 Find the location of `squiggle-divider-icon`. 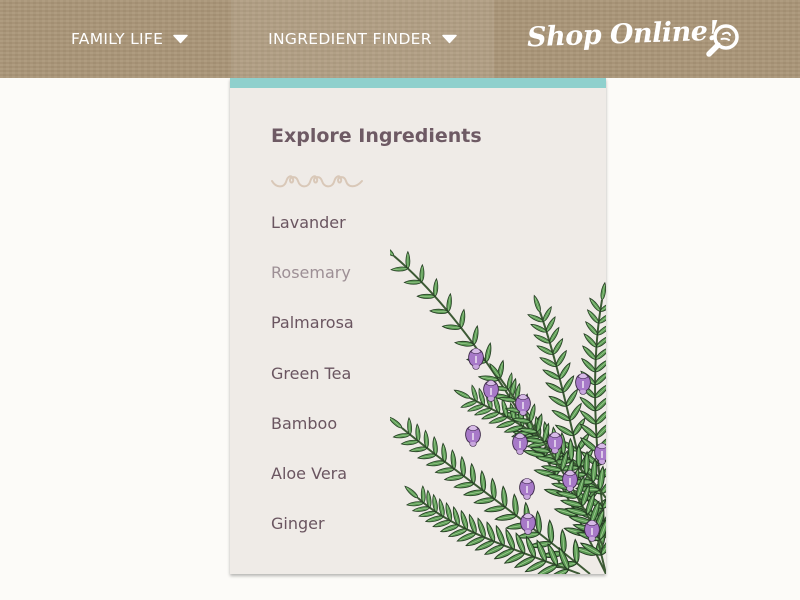

squiggle-divider-icon is located at coordinates (317, 181).